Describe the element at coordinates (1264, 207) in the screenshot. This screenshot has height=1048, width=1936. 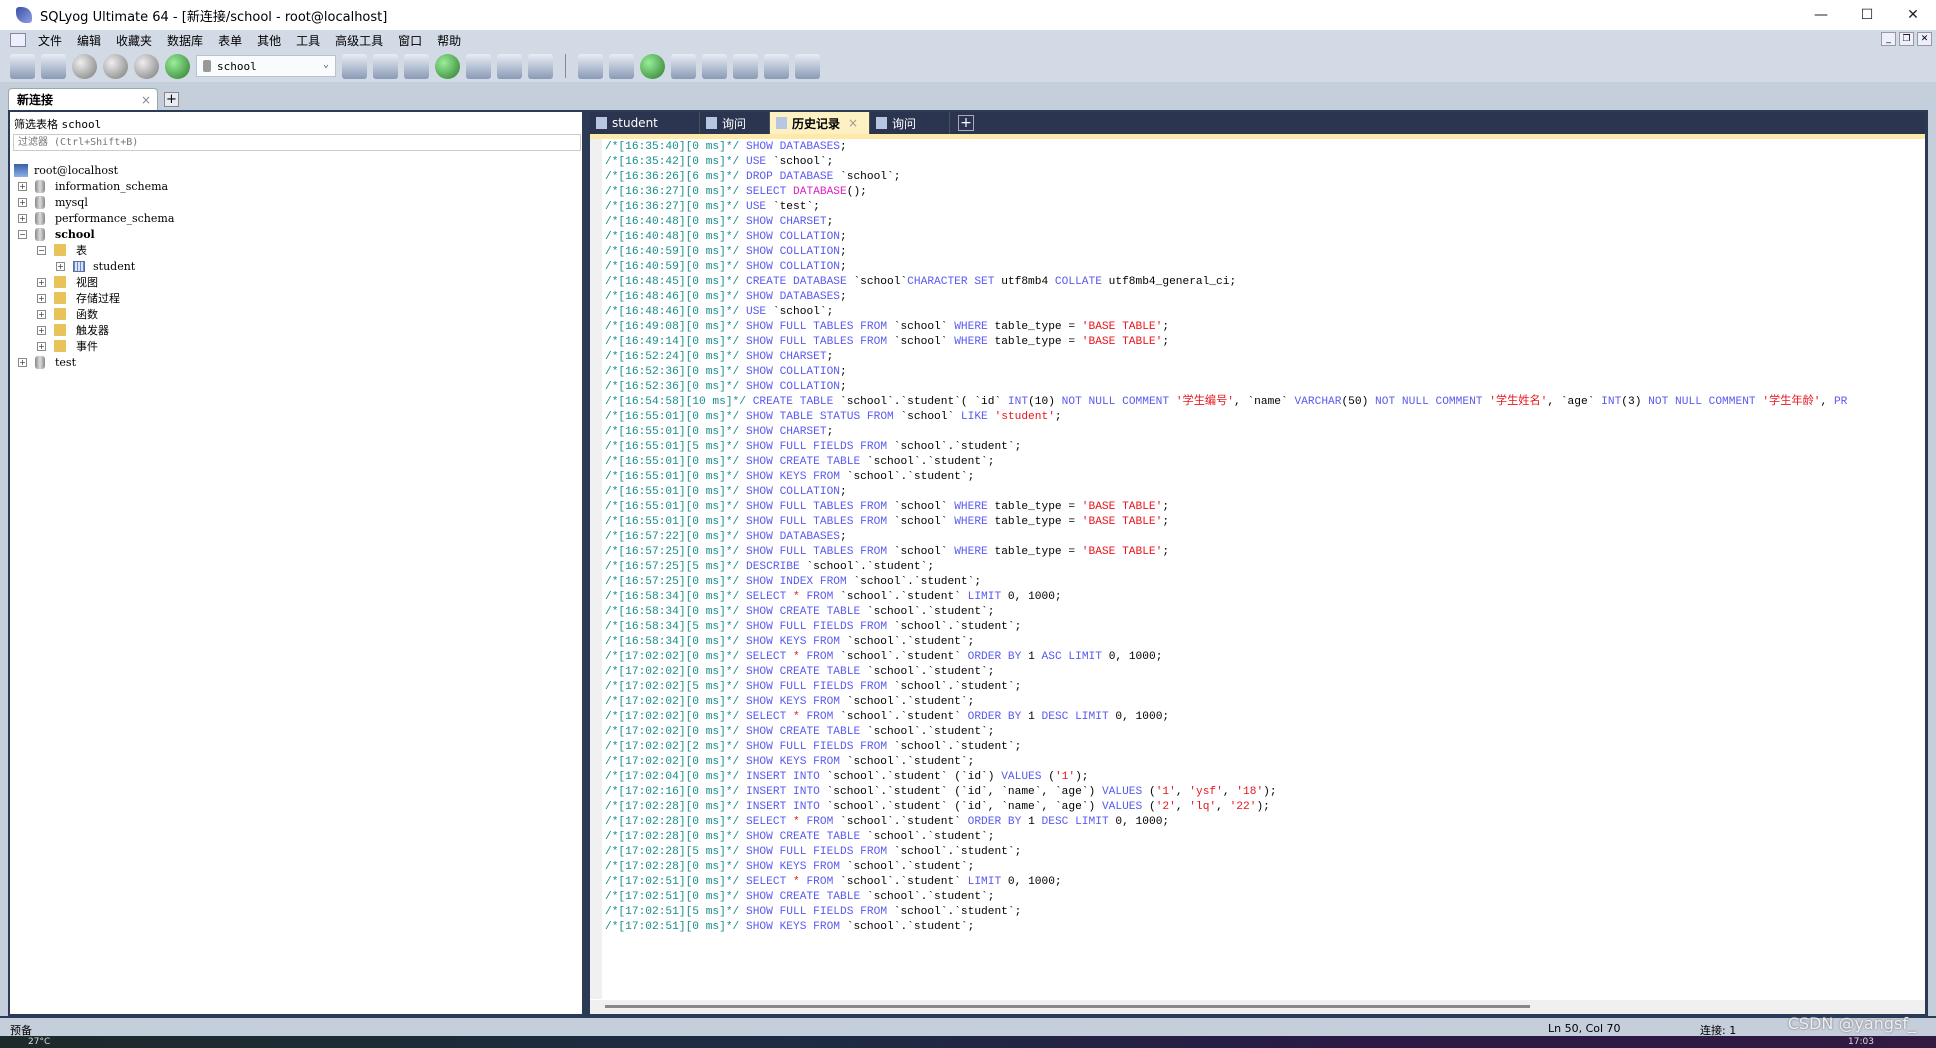
I see `history-line: /*[16:36:27][0 ms]*/ USE `test`;` at that location.